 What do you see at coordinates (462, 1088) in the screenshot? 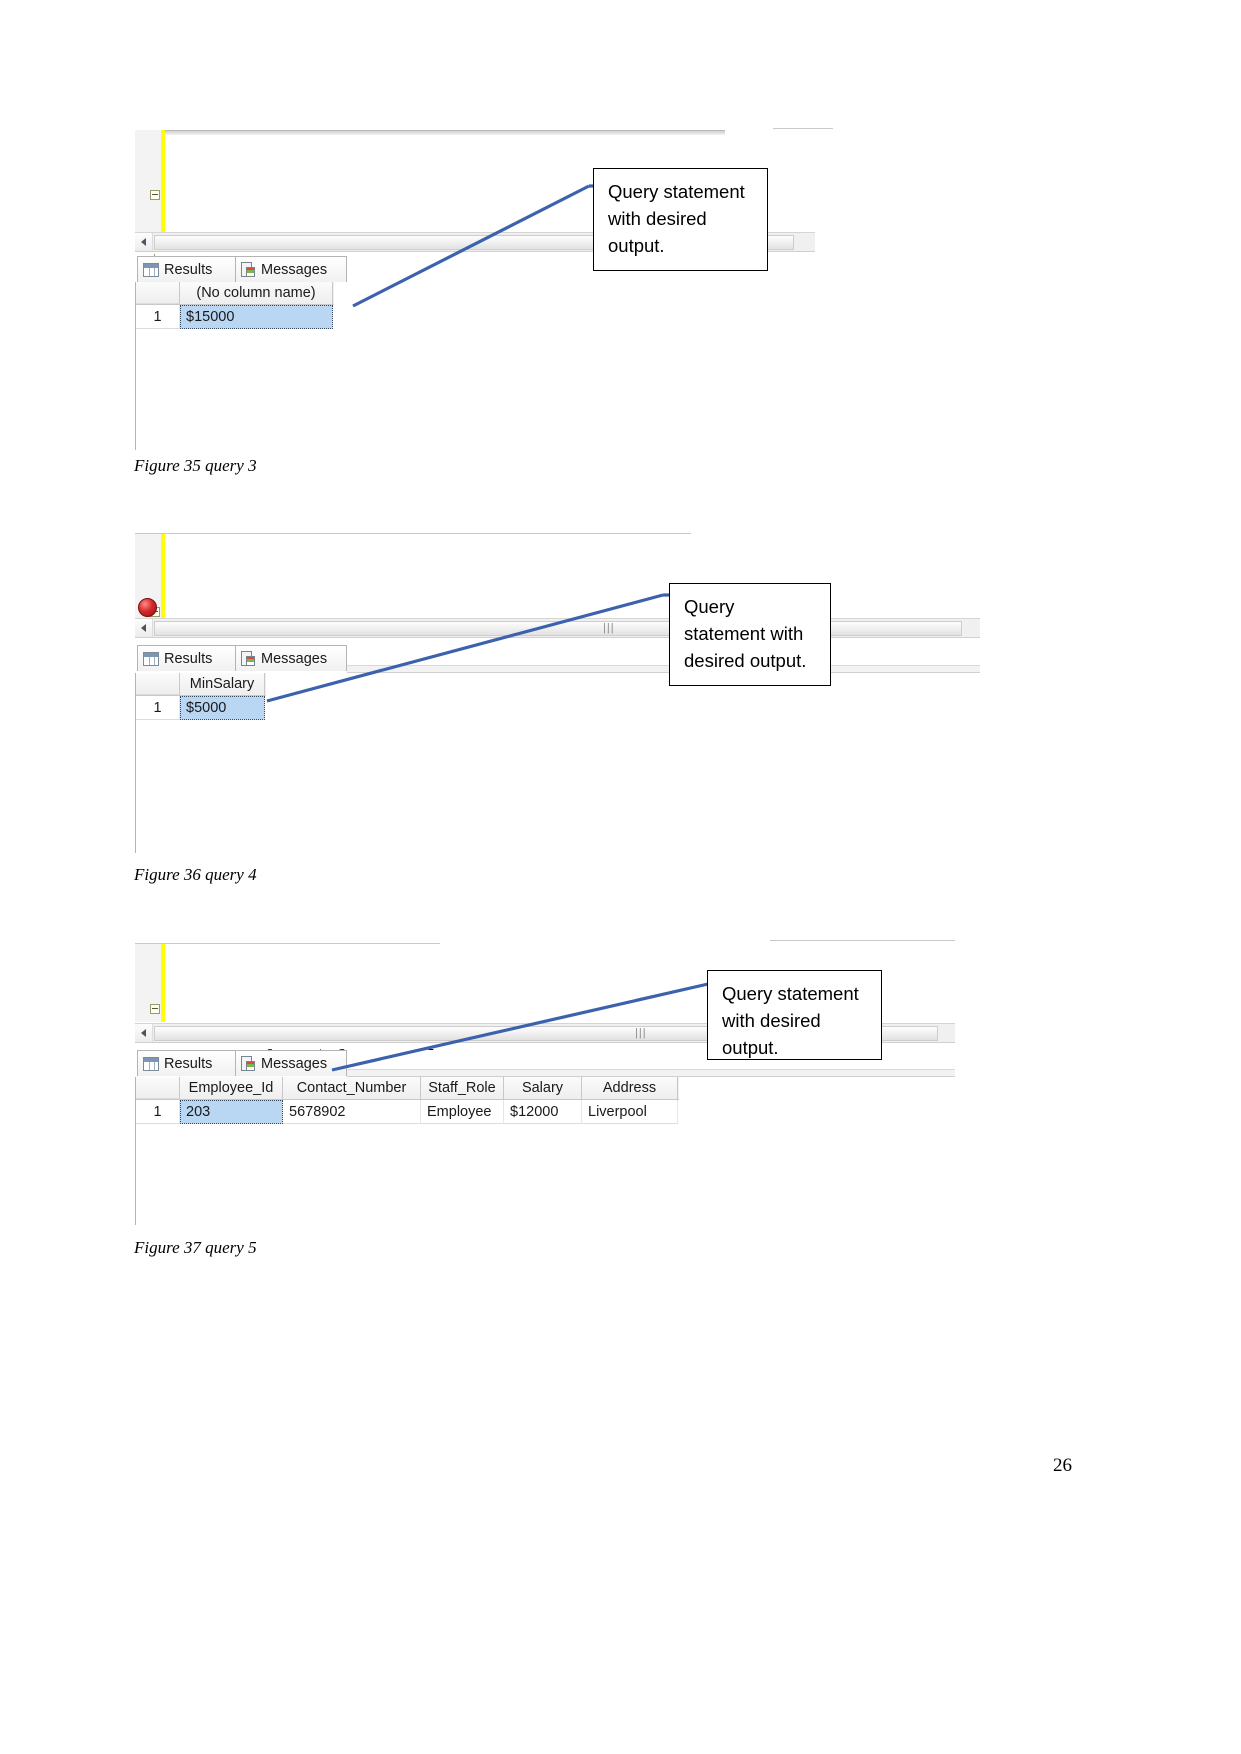
I see `grid-column-header: Staff_Role` at bounding box center [462, 1088].